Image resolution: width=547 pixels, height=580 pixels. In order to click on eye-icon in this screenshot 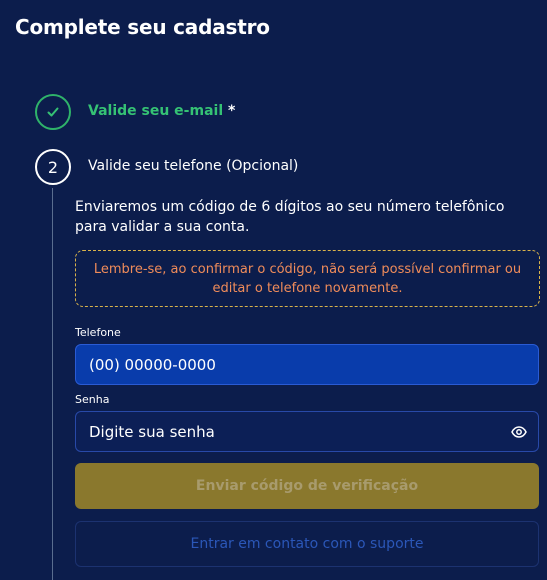, I will do `click(519, 432)`.